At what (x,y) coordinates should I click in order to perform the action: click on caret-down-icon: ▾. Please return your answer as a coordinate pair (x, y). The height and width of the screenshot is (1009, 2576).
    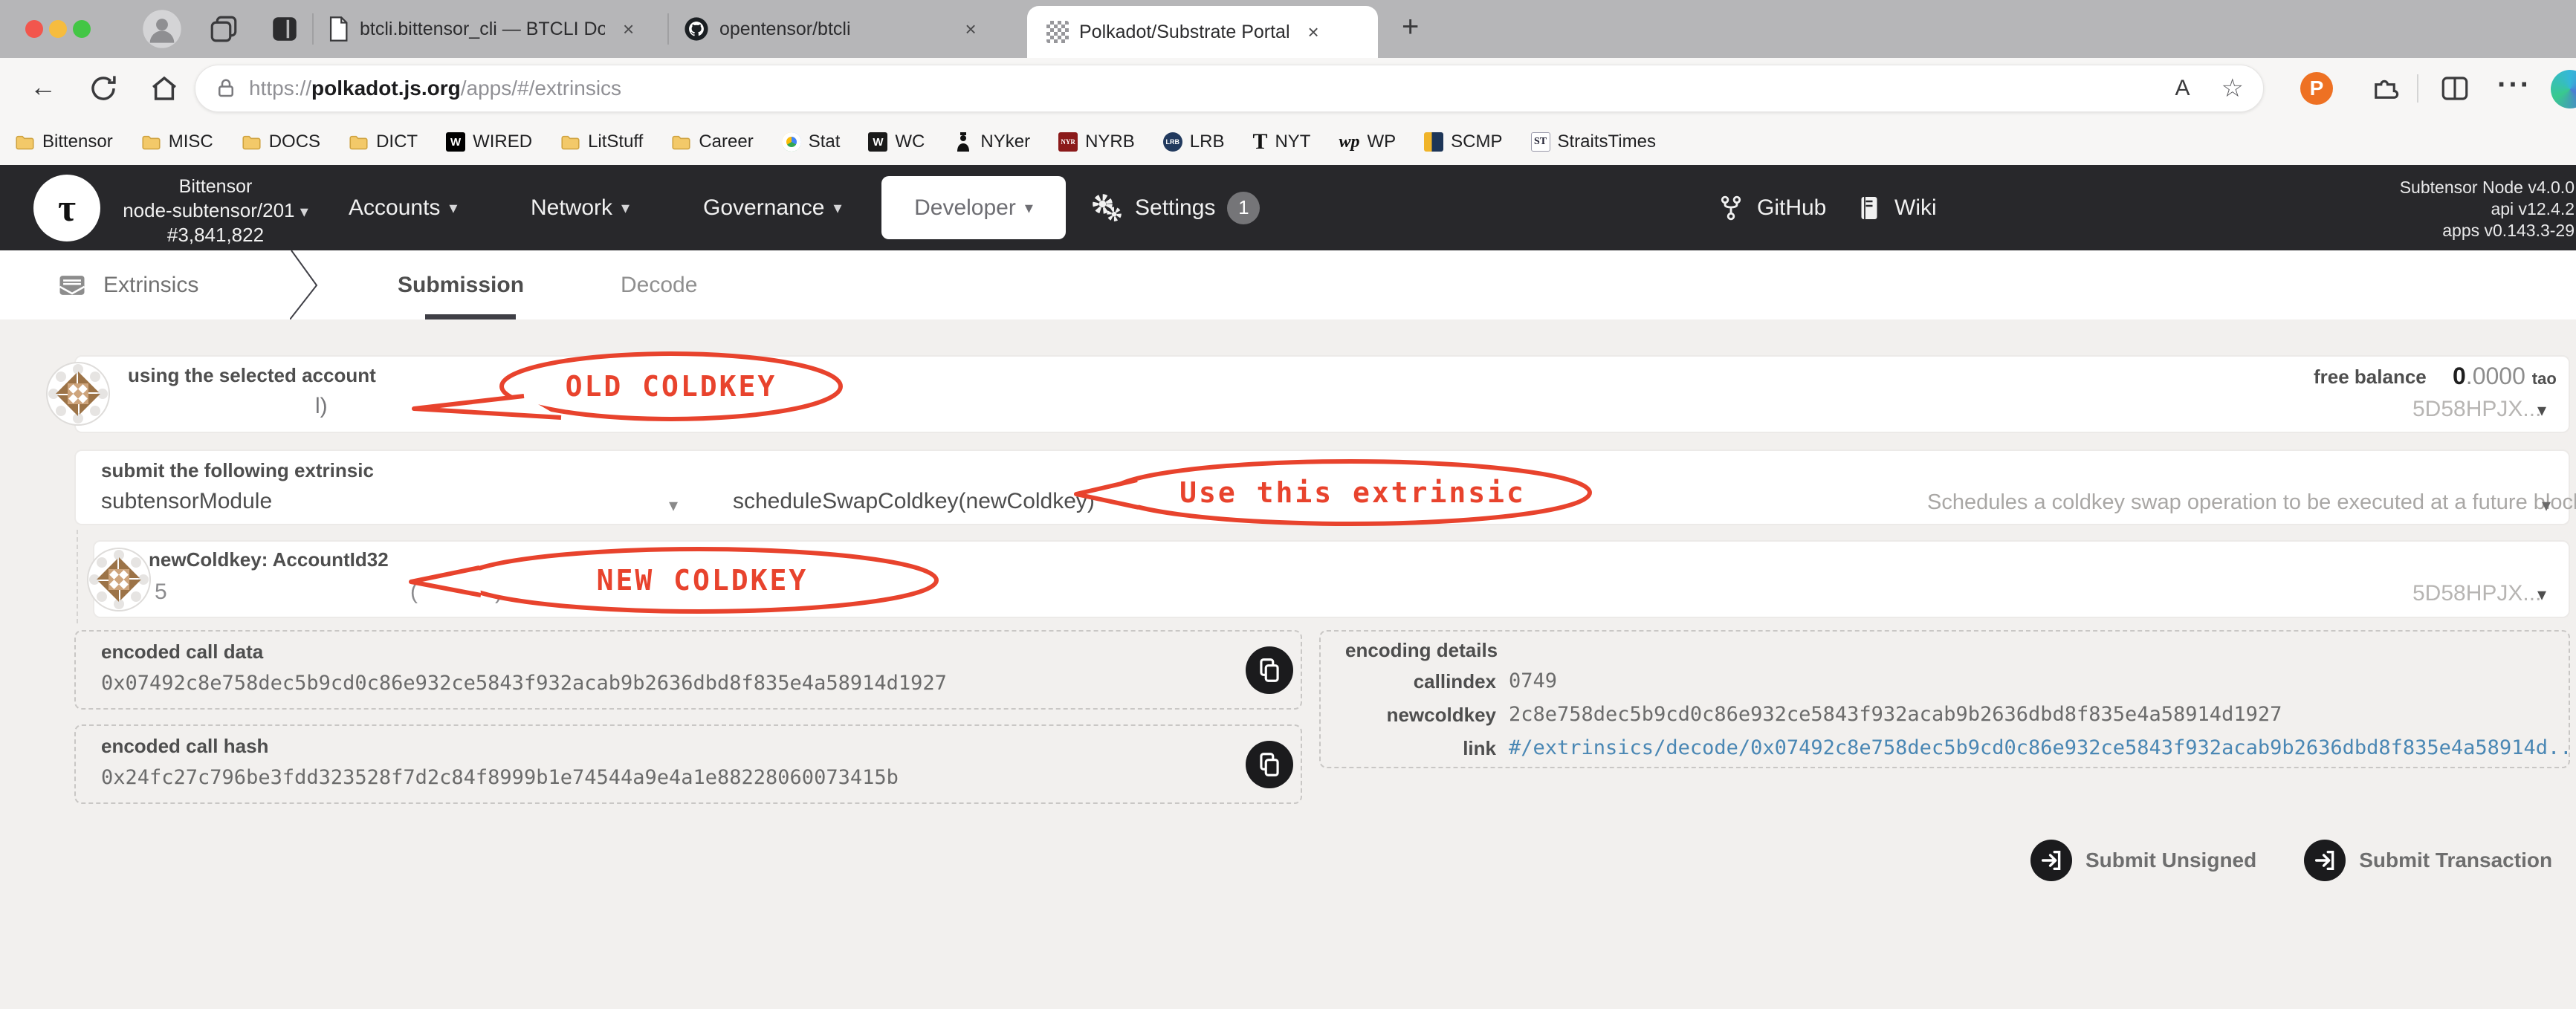
    Looking at the image, I should click on (625, 208).